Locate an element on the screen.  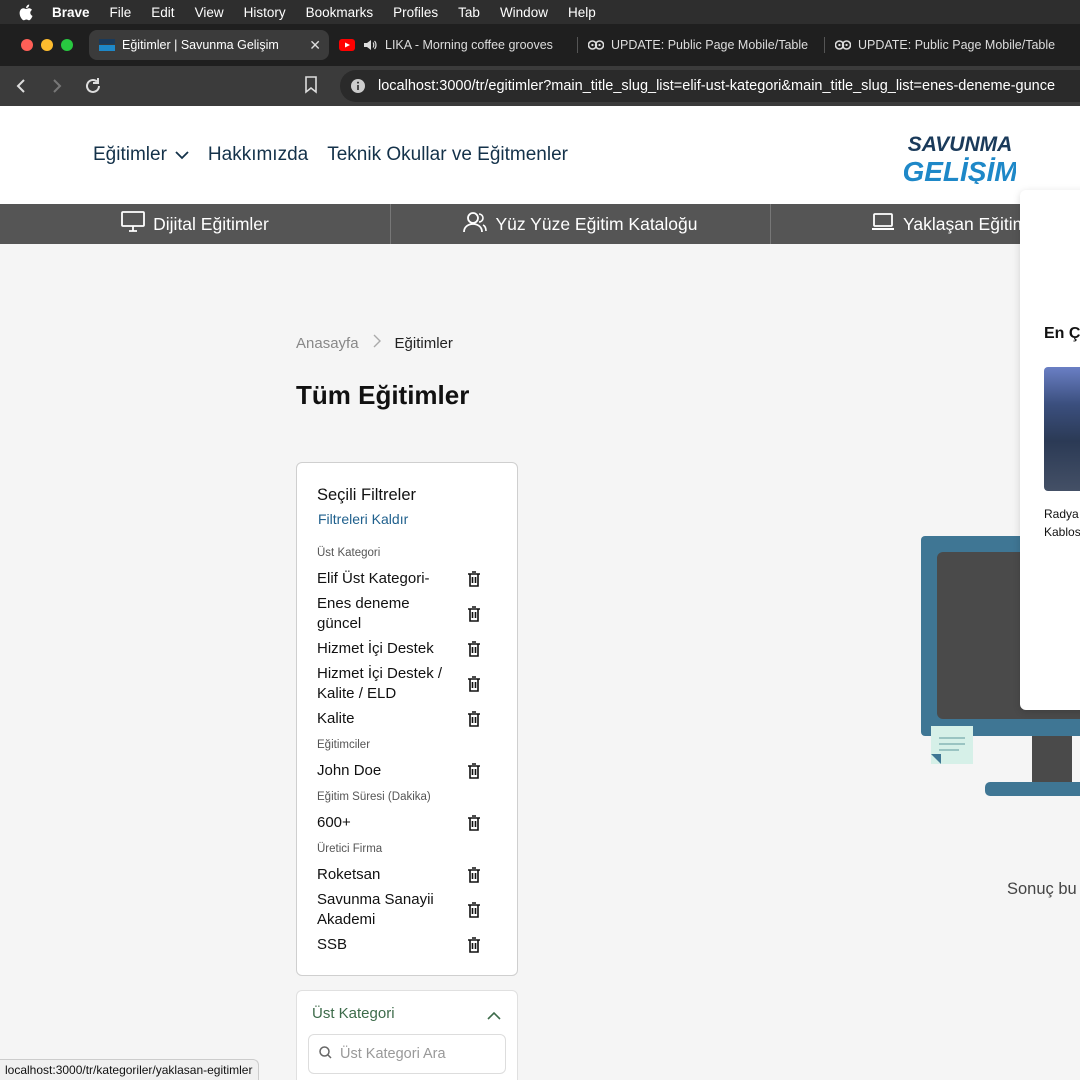
filter-item-label: Hizmet İçi Destek is located at coordinates (375, 648).